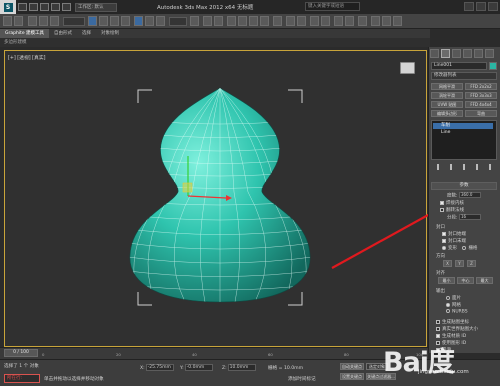  What do you see at coordinates (446, 280) in the screenshot?
I see `align-min-button: 最小` at bounding box center [446, 280].